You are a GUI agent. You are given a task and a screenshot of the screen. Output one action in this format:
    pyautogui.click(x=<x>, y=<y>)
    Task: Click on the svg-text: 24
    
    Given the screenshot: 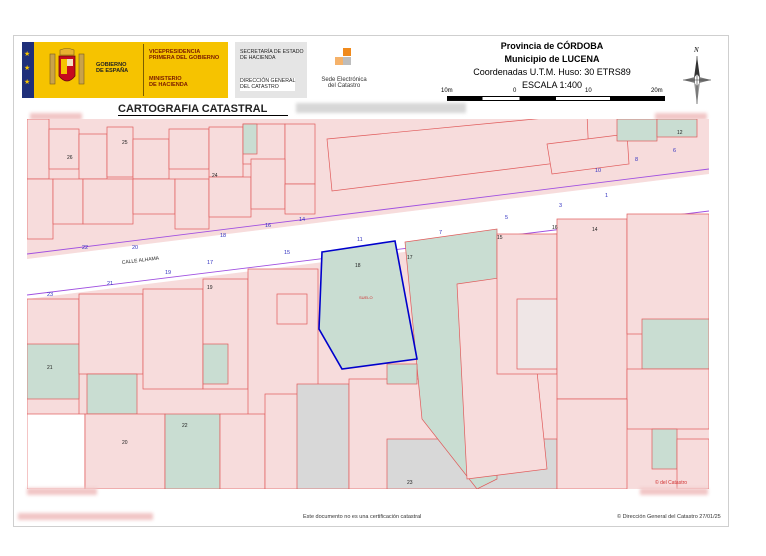 What is the action you would take?
    pyautogui.click(x=215, y=176)
    